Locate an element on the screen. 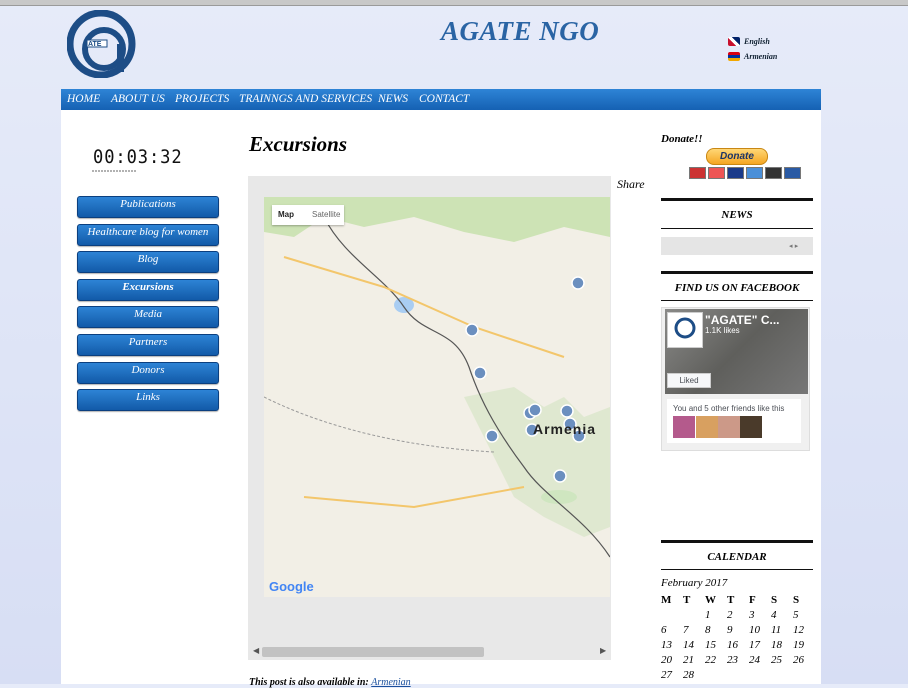 This screenshot has width=908, height=688. calendar-rule is located at coordinates (737, 569).